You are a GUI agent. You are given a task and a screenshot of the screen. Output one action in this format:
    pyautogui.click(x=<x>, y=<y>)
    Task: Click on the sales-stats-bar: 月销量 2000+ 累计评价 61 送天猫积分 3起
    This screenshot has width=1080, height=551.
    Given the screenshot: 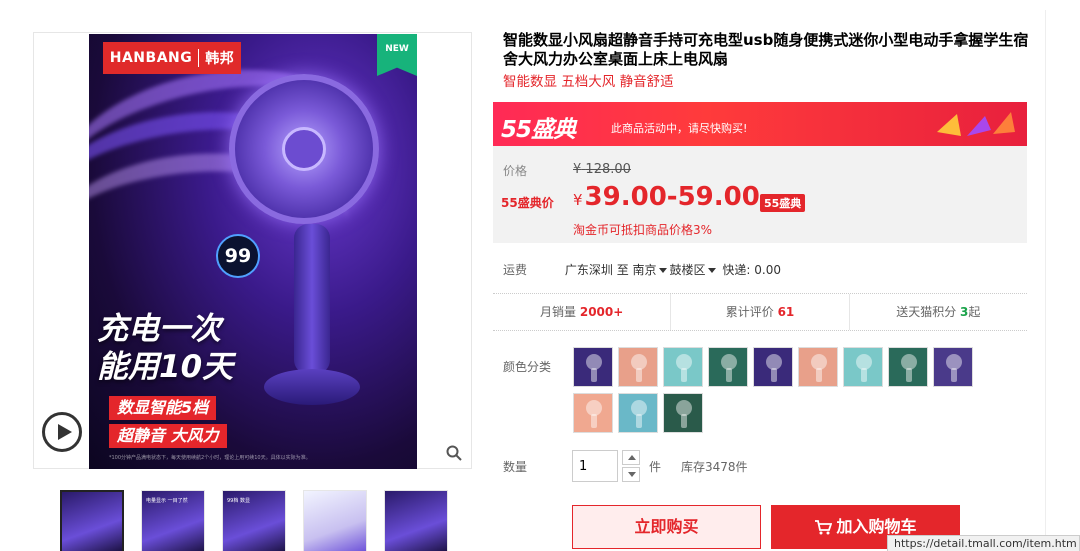 What is the action you would take?
    pyautogui.click(x=760, y=312)
    